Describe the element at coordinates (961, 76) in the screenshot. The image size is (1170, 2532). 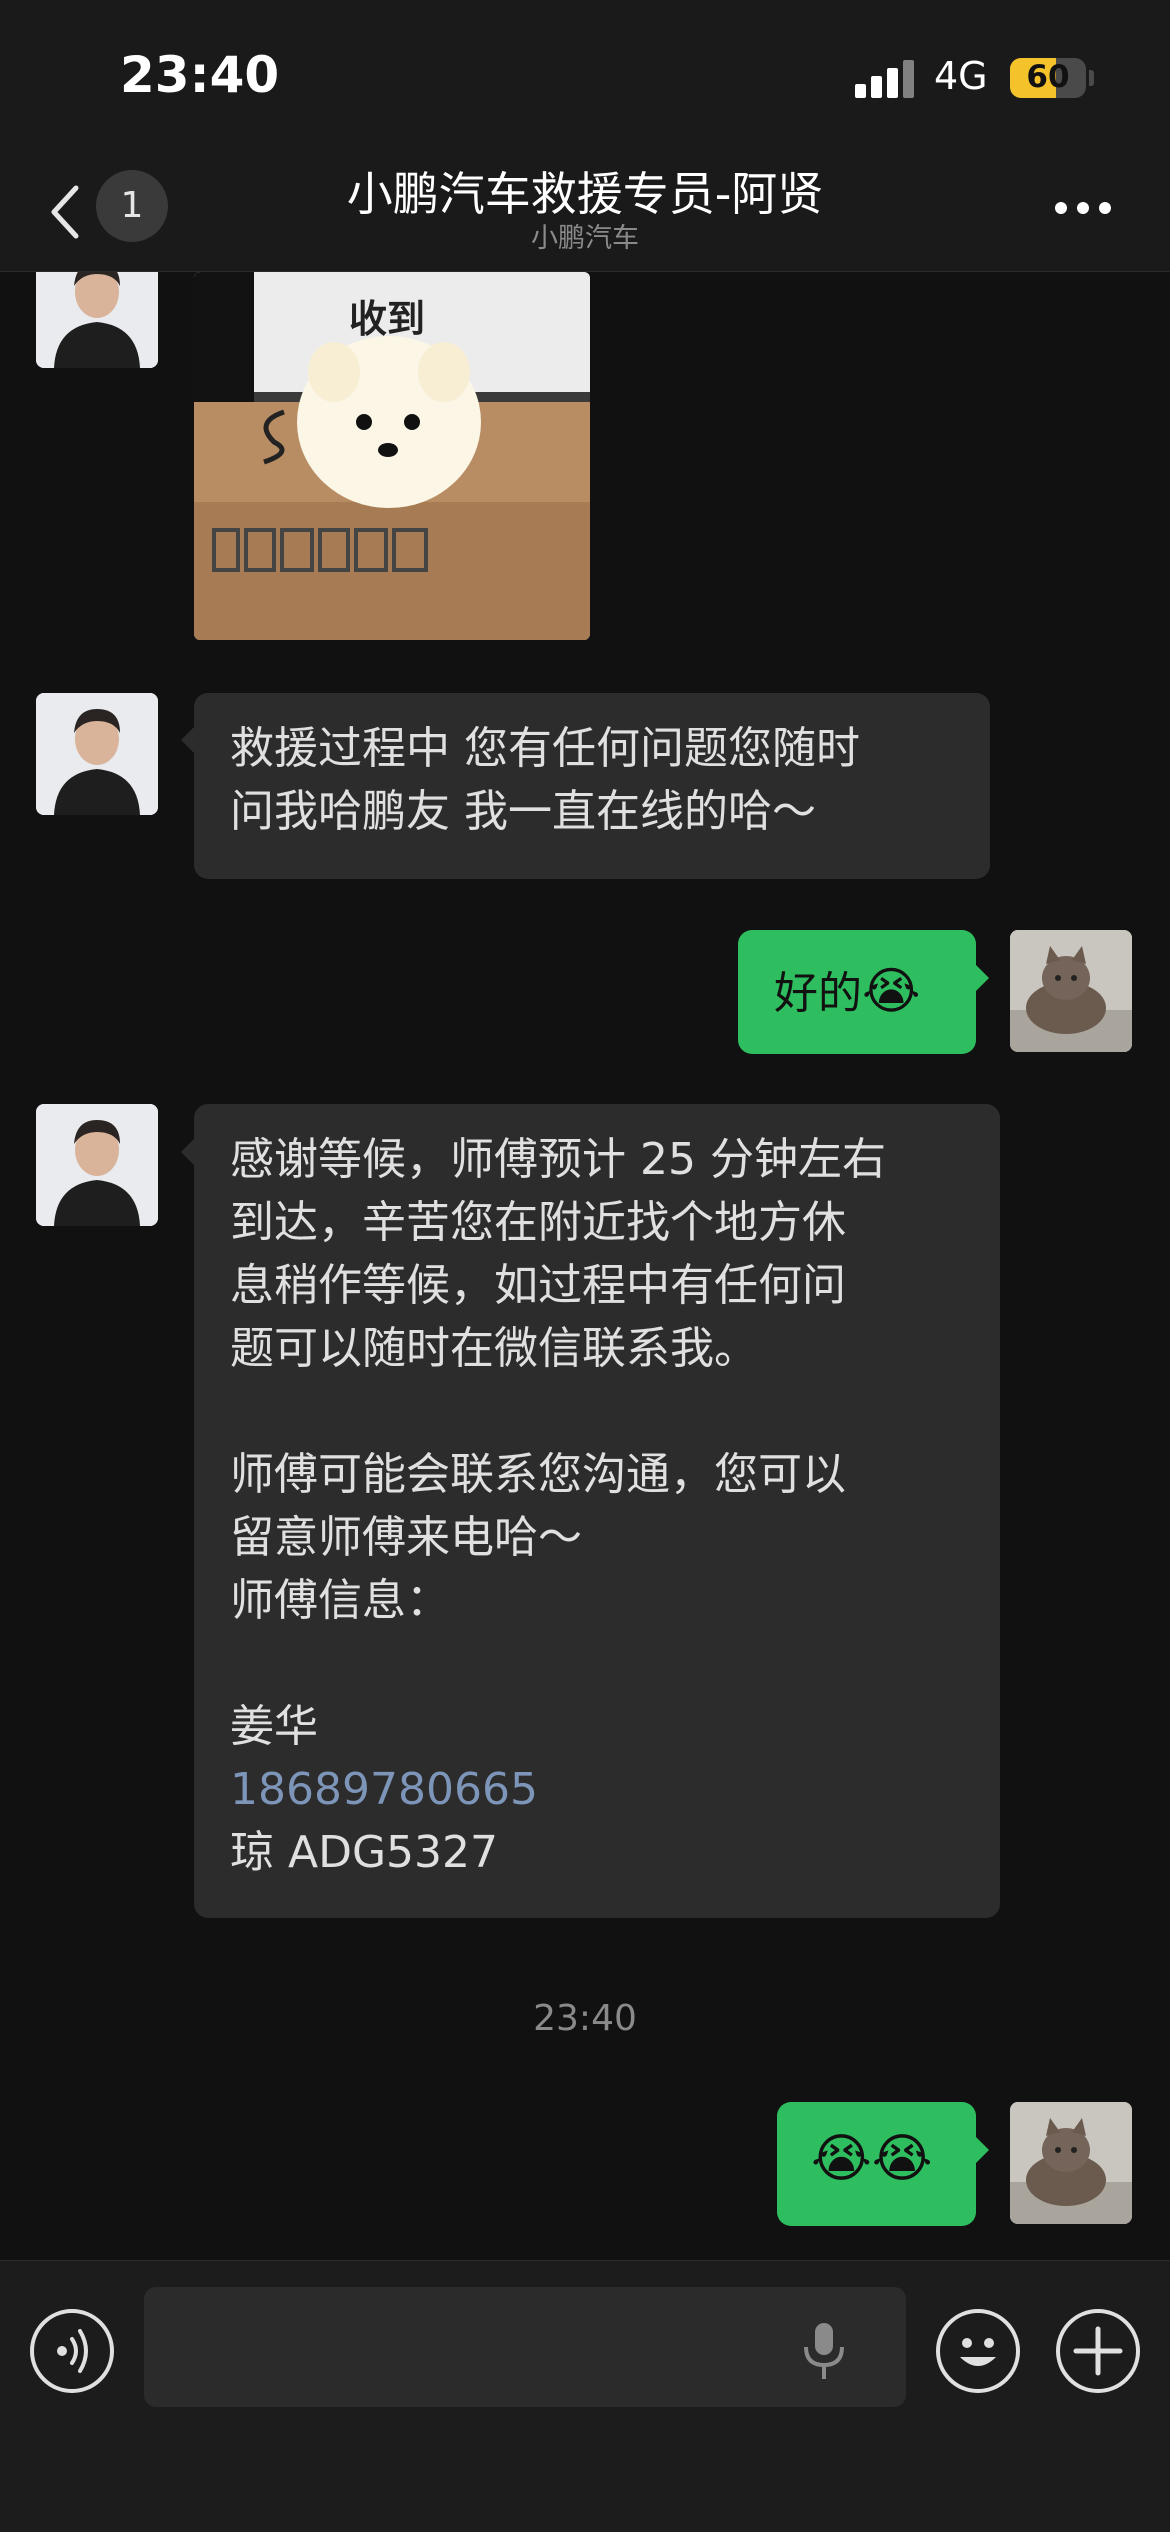
I see `network-type: 4G` at that location.